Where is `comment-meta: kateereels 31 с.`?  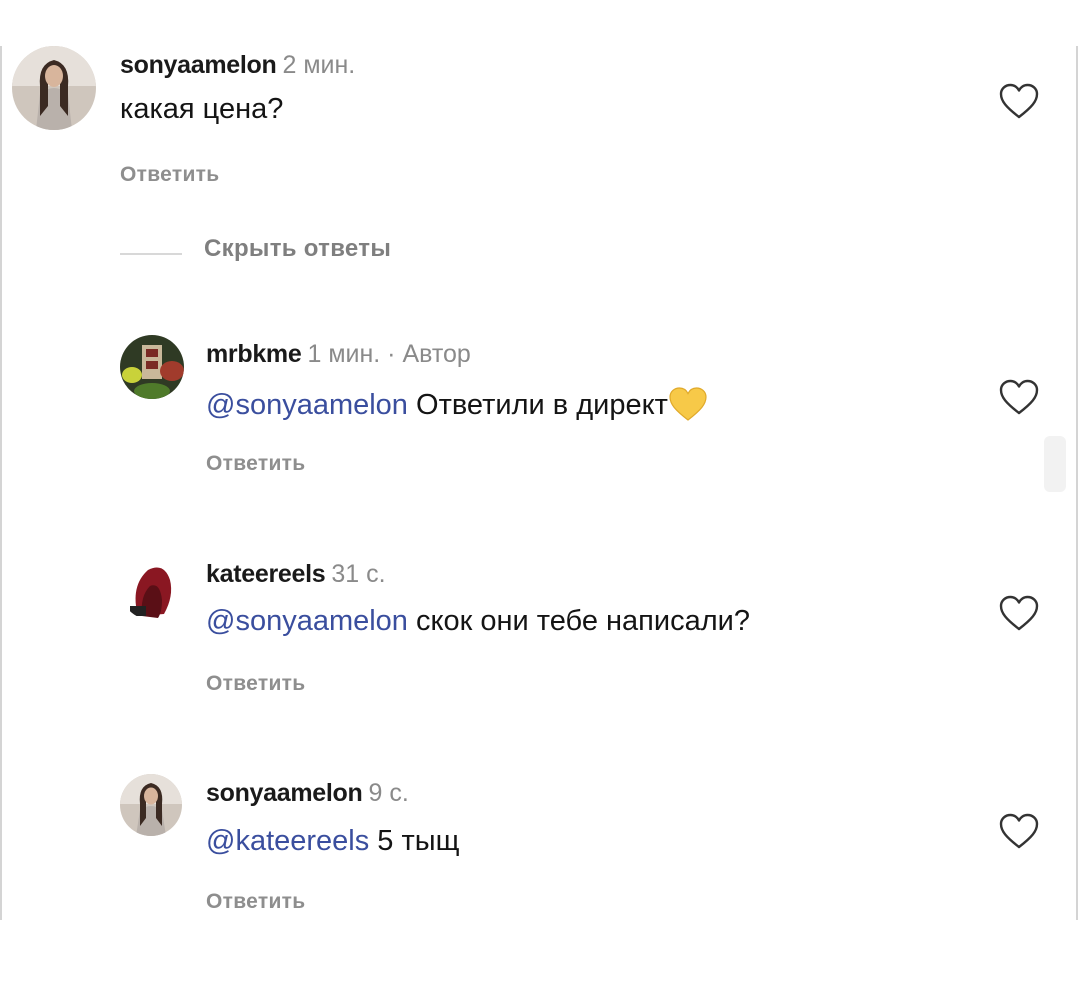
comment-meta: kateereels 31 с. is located at coordinates (296, 574).